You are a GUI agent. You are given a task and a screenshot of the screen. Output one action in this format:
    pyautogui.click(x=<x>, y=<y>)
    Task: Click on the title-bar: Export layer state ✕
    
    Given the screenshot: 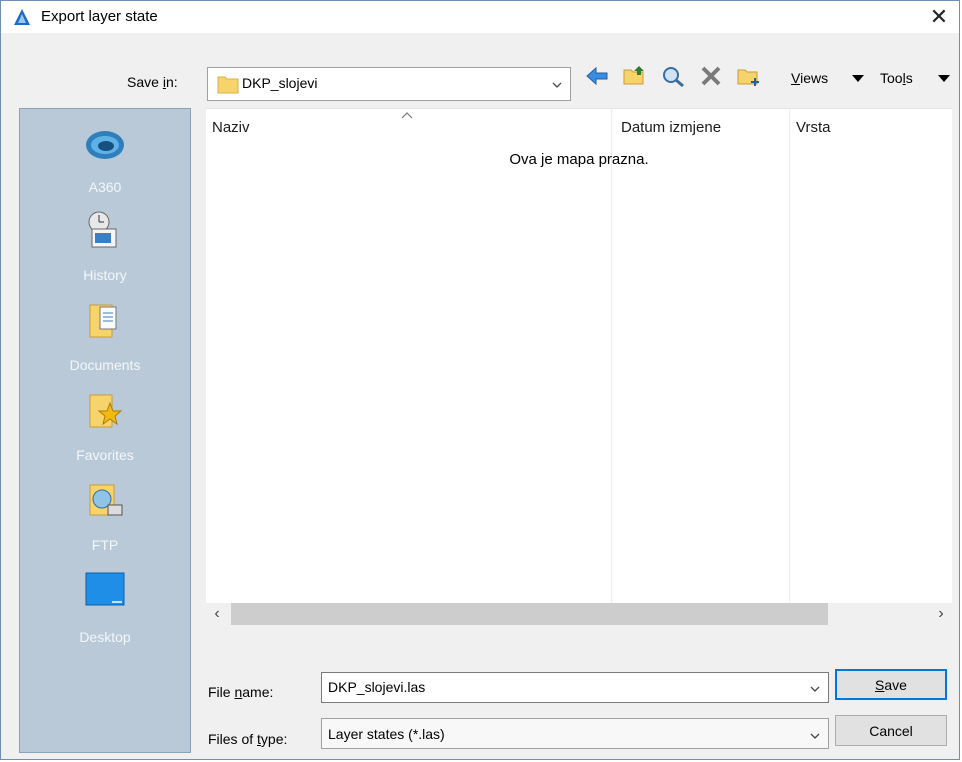 What is the action you would take?
    pyautogui.click(x=480, y=17)
    